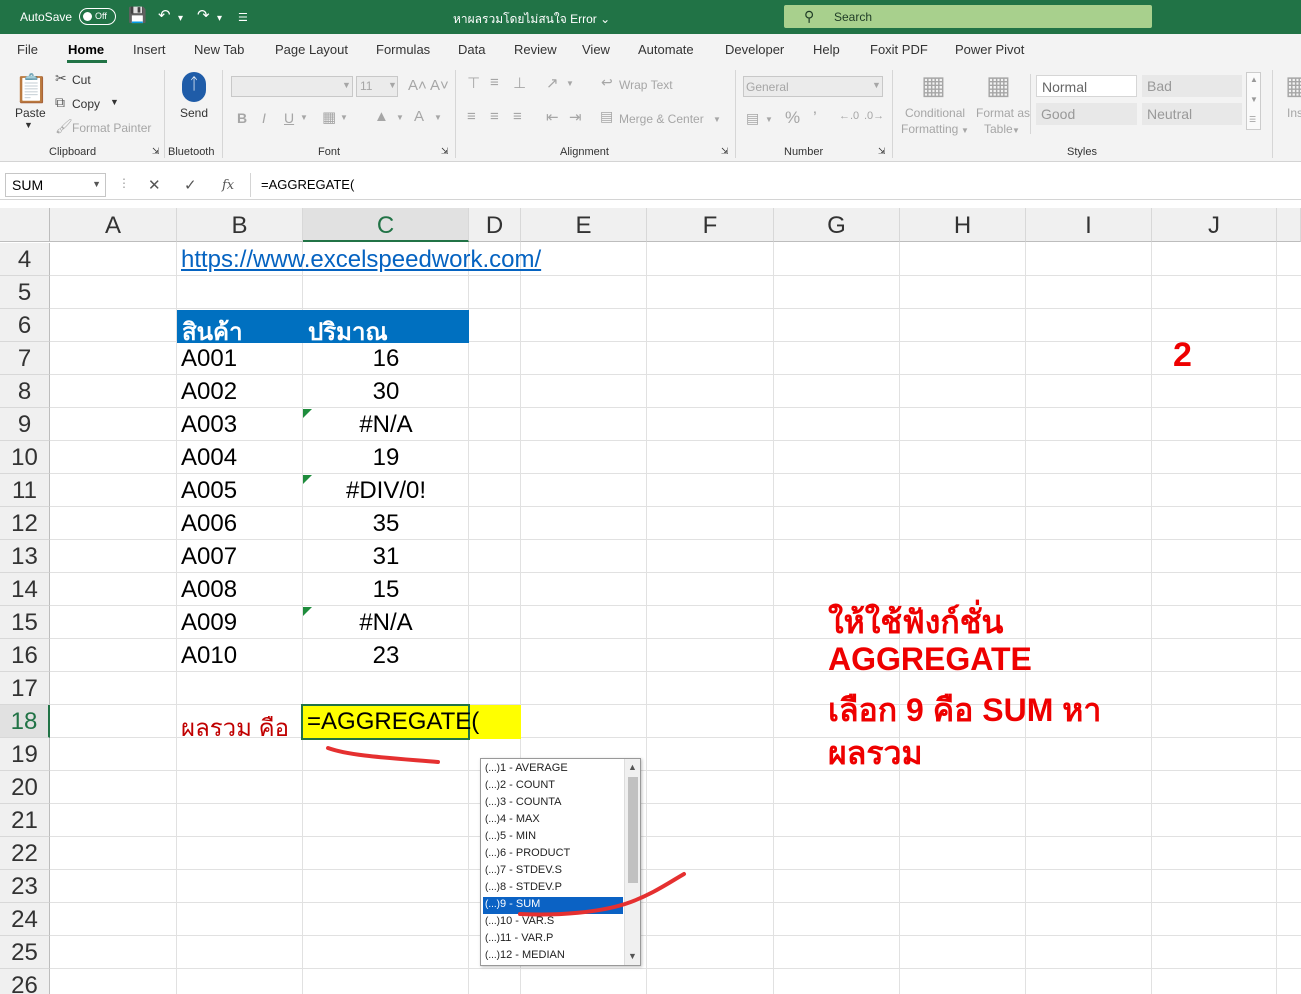 The image size is (1301, 994). I want to click on font-name-dropdown, so click(292, 86).